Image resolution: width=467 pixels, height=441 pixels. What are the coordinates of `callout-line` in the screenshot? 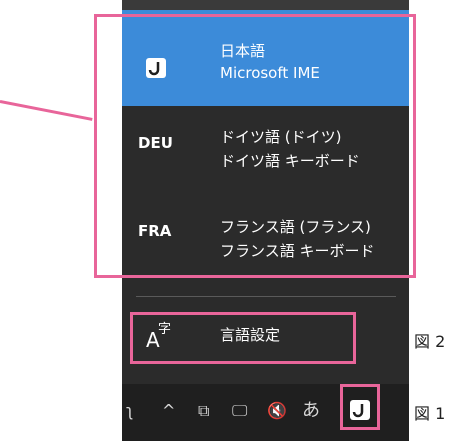 It's located at (46, 110).